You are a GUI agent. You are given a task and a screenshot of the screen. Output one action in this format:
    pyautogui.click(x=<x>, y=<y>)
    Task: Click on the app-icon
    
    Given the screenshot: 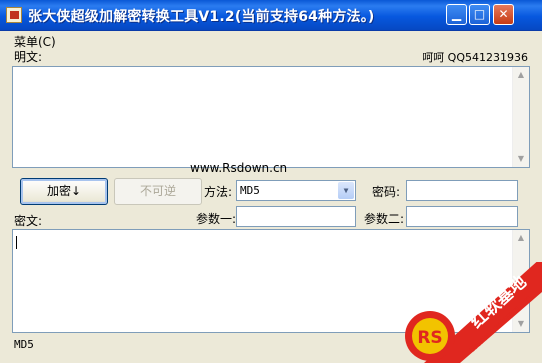 What is the action you would take?
    pyautogui.click(x=14, y=15)
    